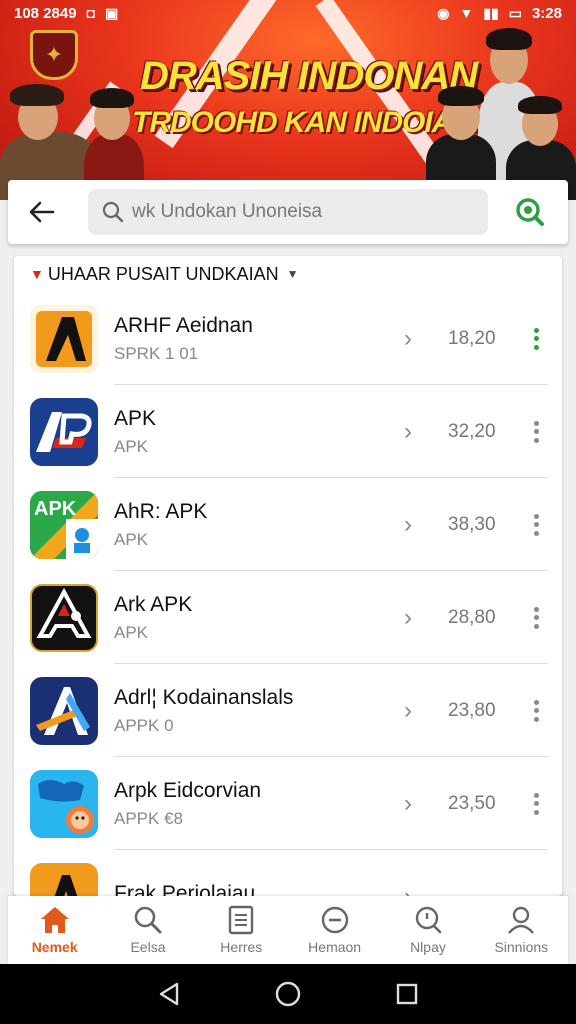  Describe the element at coordinates (54, 55) in the screenshot. I see `garuda-emblem: ✦` at that location.